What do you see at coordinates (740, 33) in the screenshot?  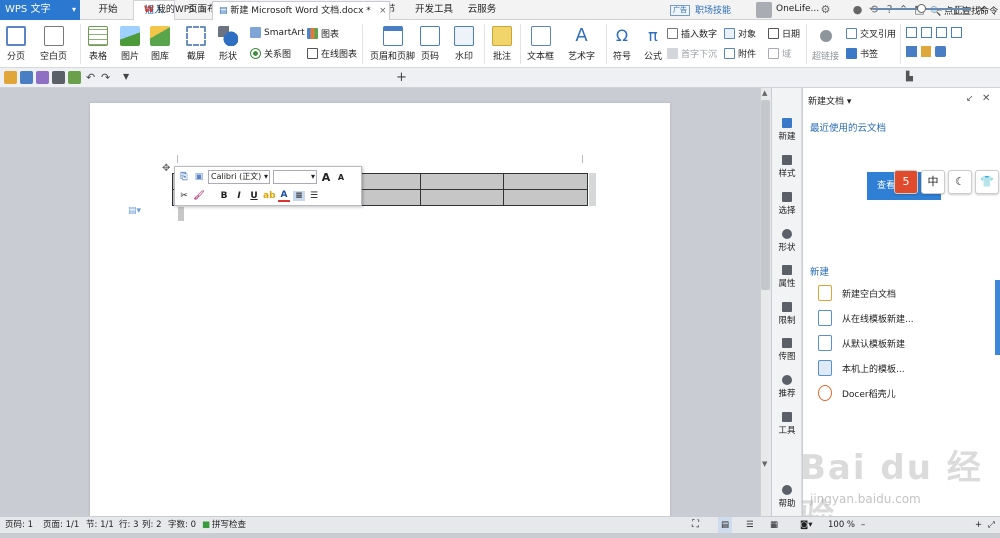 I see `object-button: 对象` at bounding box center [740, 33].